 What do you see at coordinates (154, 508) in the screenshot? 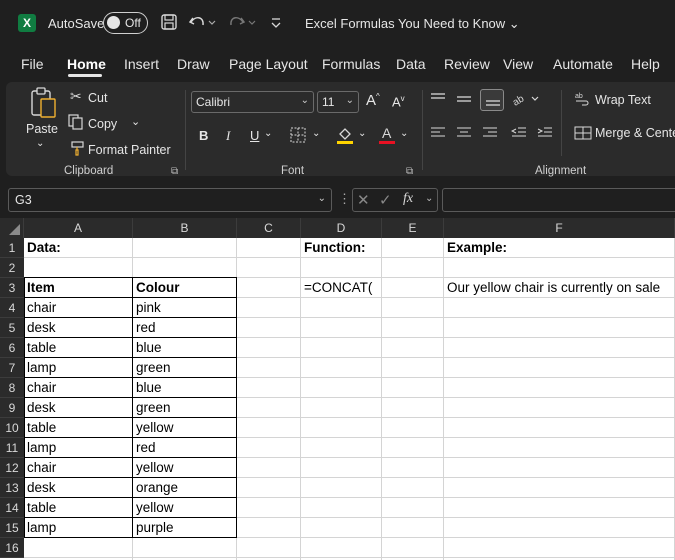
I see `colour-cell: yellow` at bounding box center [154, 508].